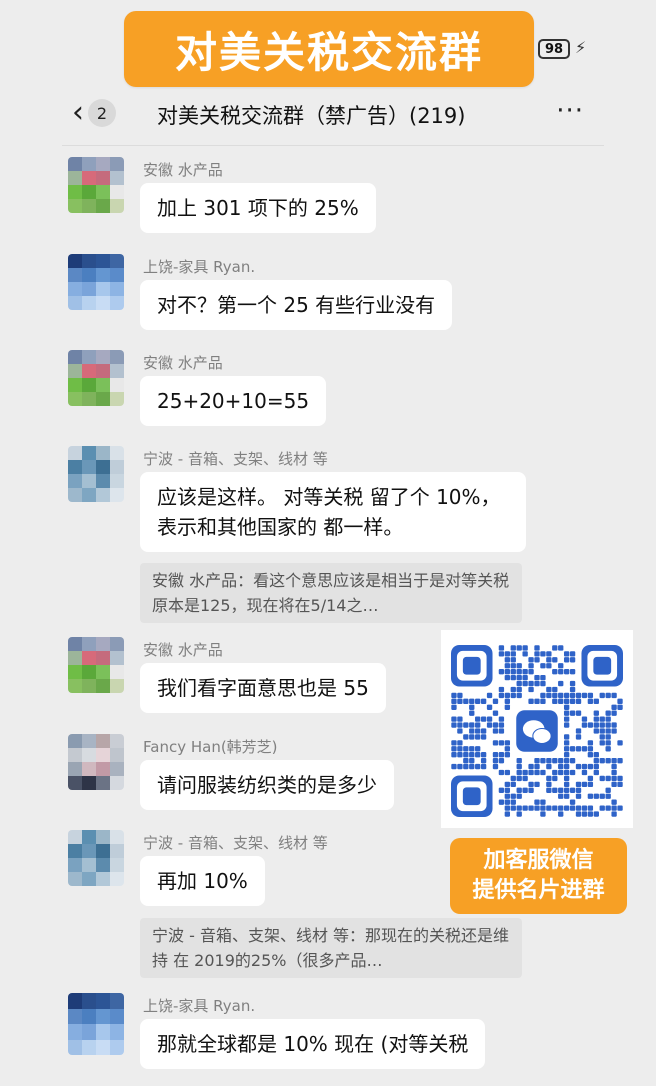 The image size is (656, 1086). I want to click on qr-code, so click(537, 731).